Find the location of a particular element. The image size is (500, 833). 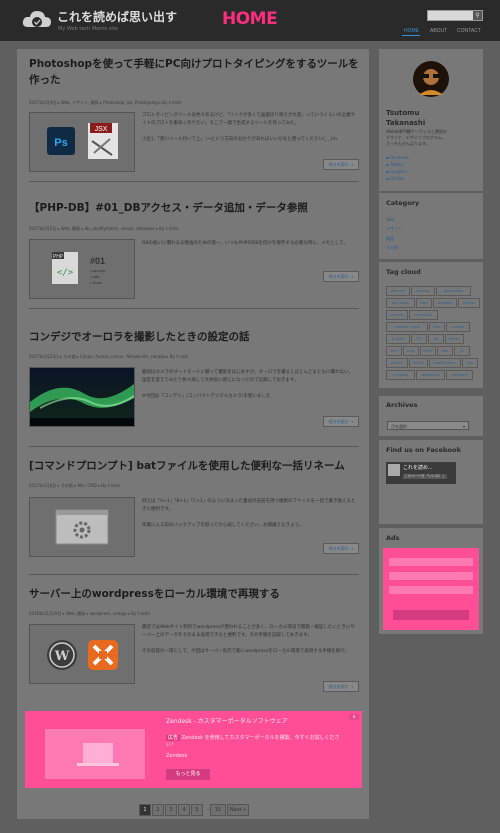

facebook-page-plugin: これを読め... このページを「いいね！」 is located at coordinates (421, 473).